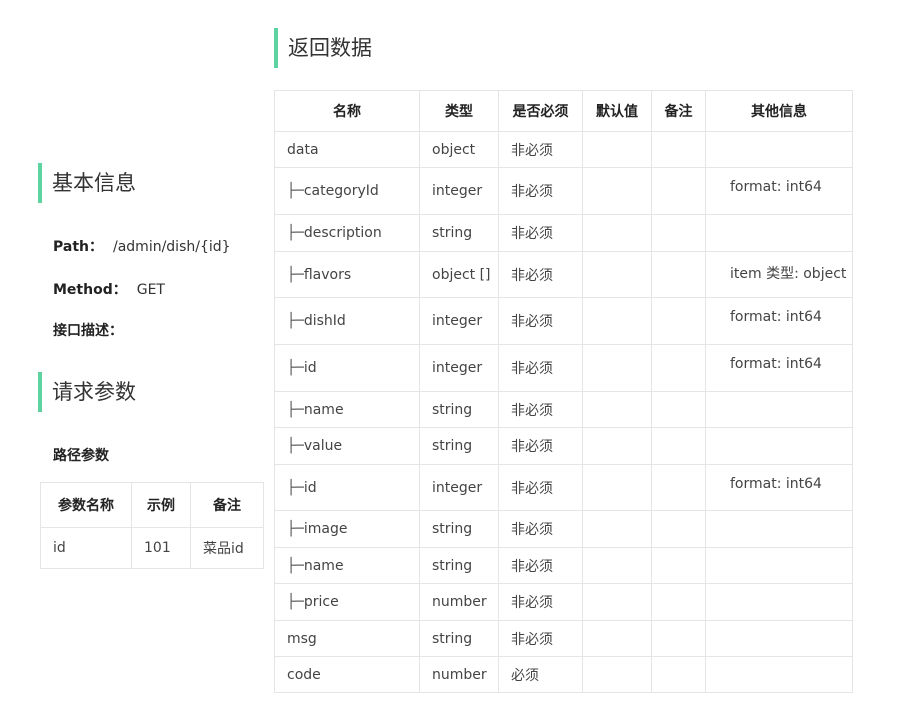 This screenshot has height=727, width=921. I want to click on column-header: 默认值, so click(617, 111).